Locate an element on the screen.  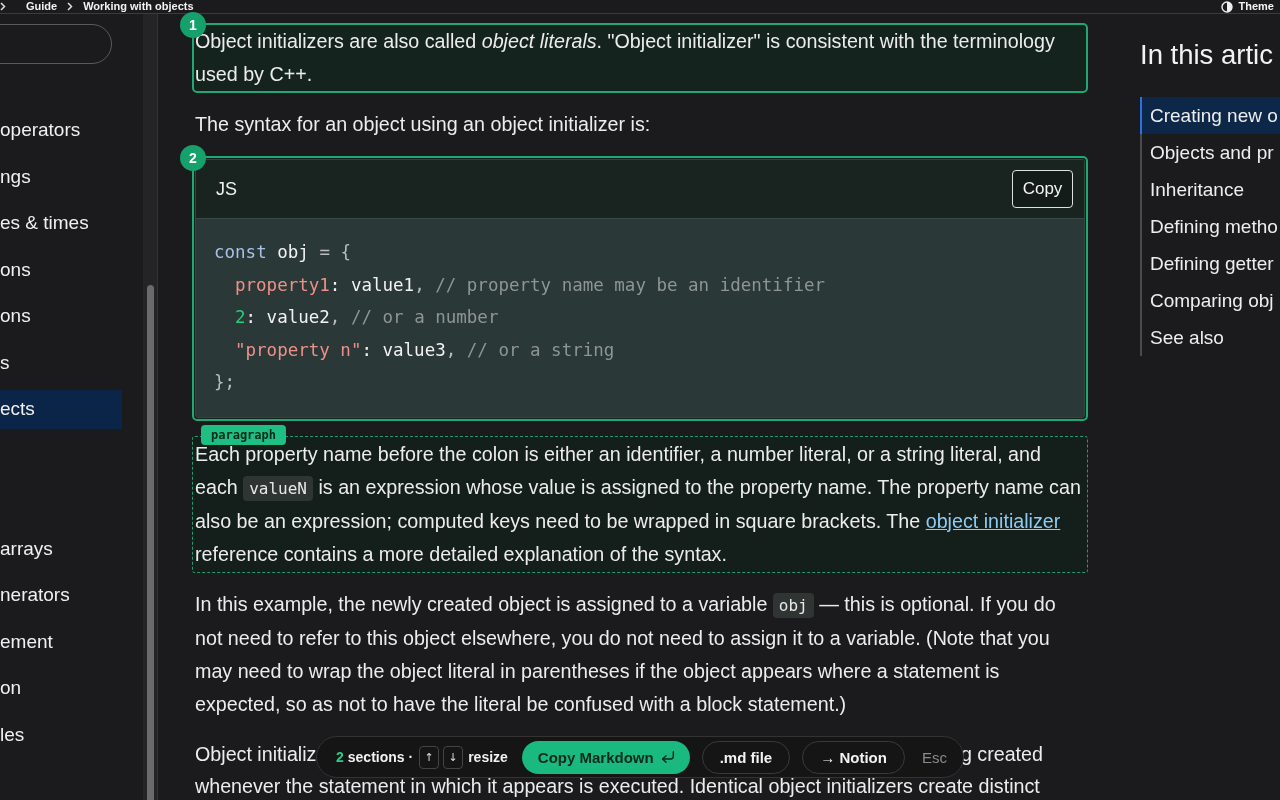
link: object initializer is located at coordinates (993, 520).